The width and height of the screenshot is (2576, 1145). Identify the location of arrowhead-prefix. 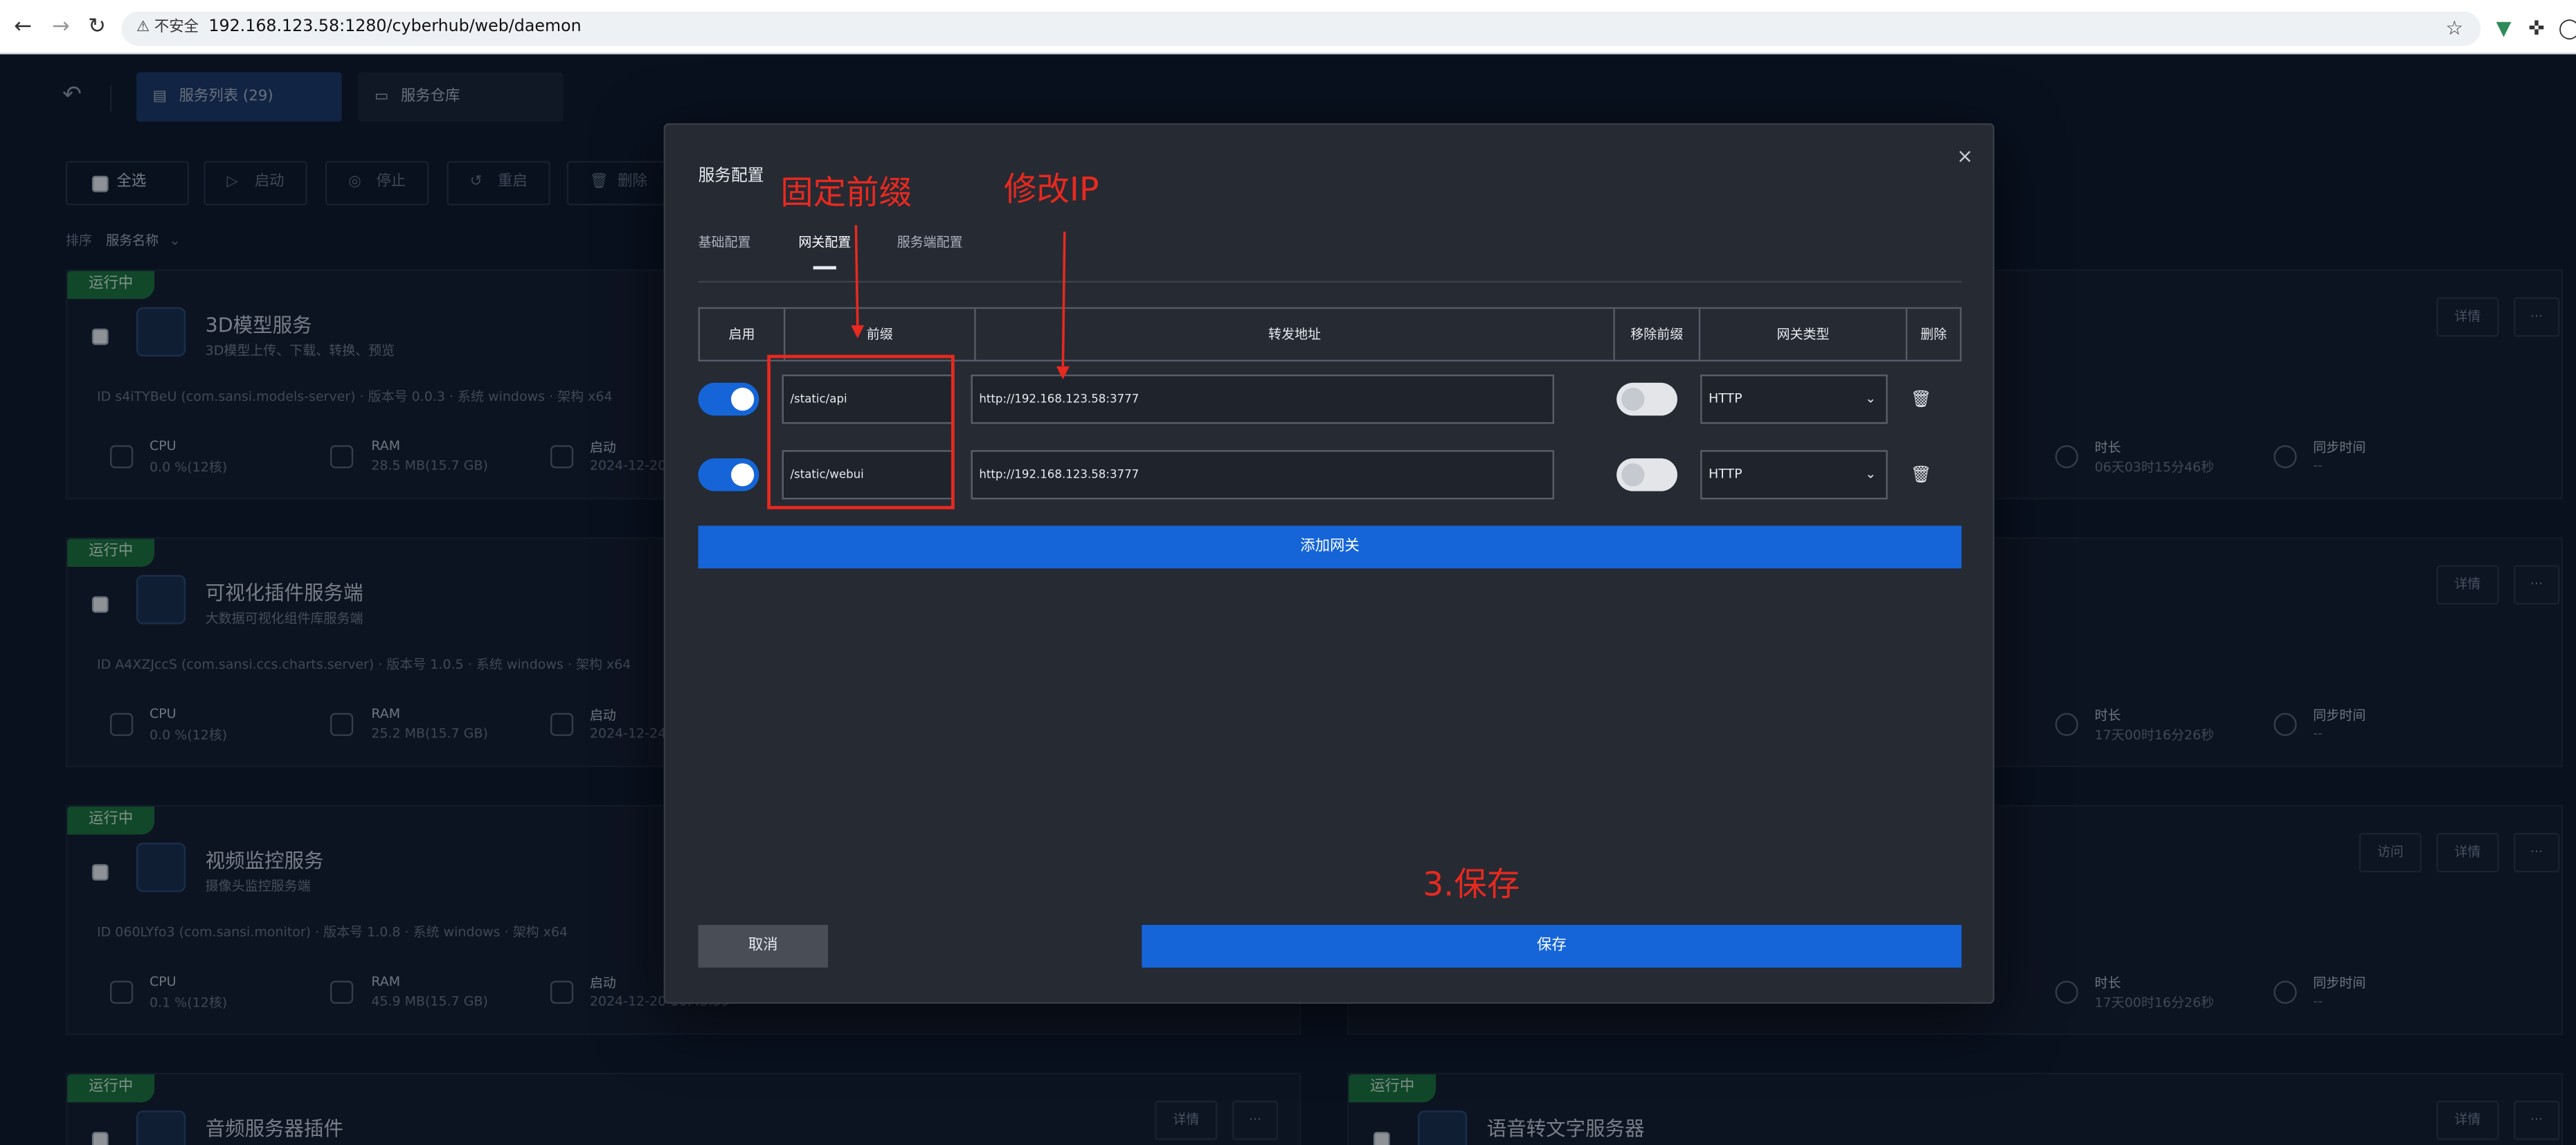
(858, 332).